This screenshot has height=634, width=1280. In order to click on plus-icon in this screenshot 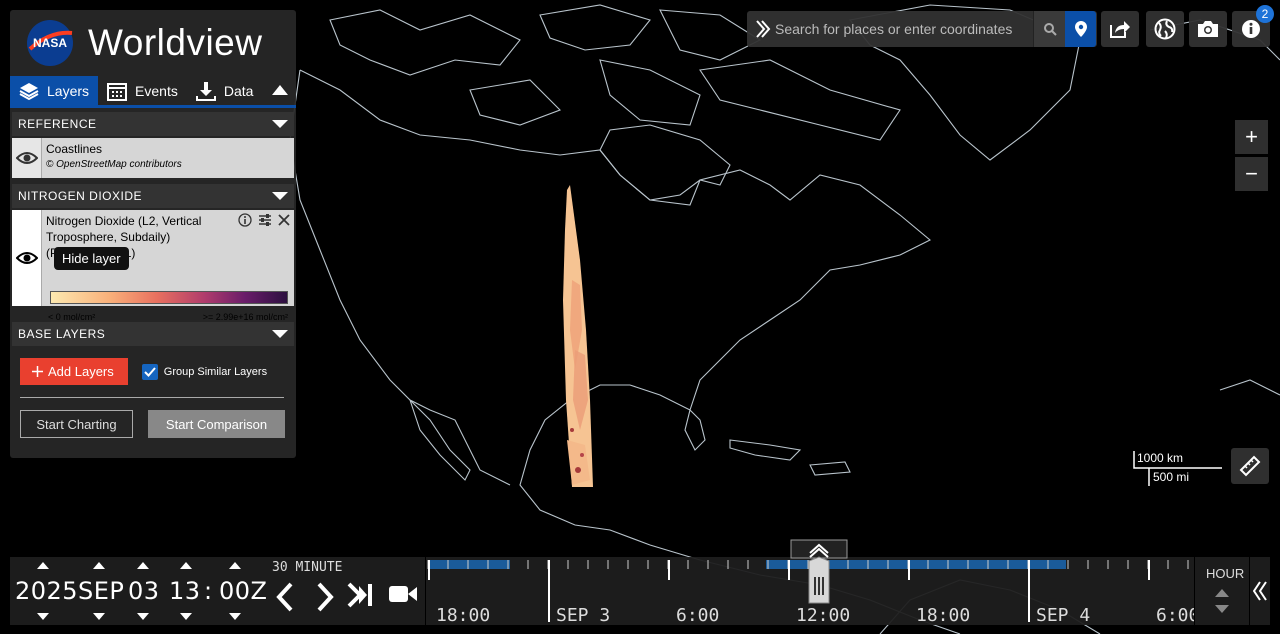, I will do `click(37, 371)`.